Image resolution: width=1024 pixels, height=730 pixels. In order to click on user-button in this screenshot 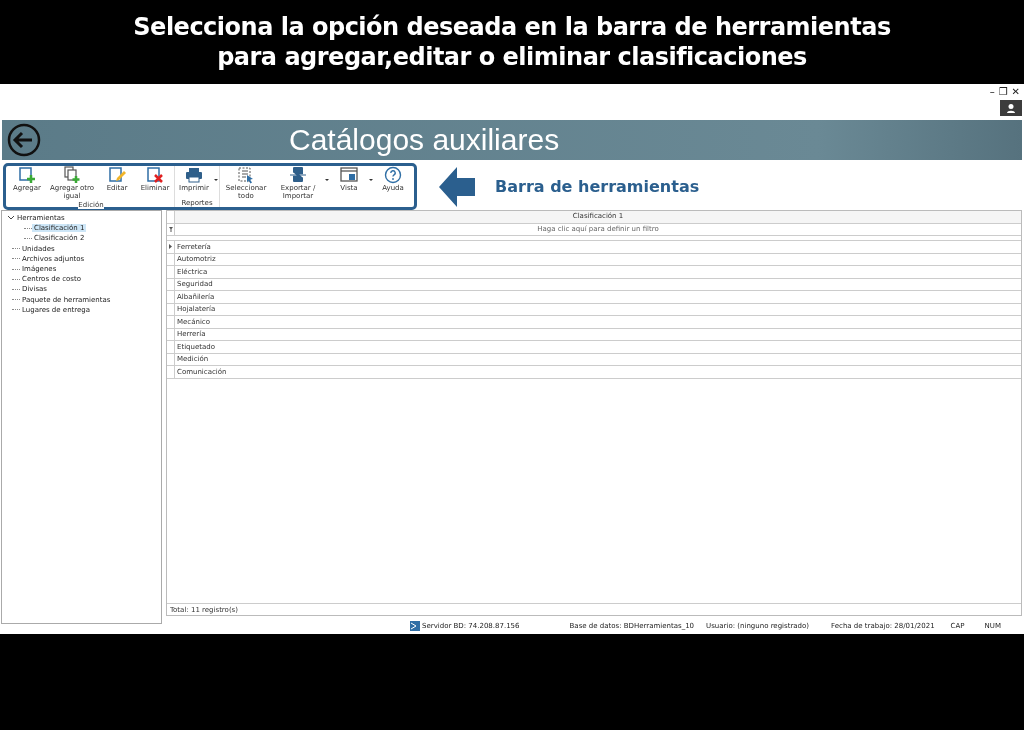, I will do `click(1011, 108)`.